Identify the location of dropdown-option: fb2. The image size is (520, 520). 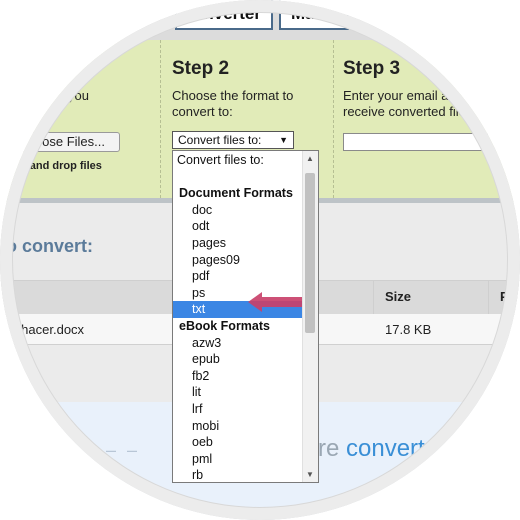
(238, 376).